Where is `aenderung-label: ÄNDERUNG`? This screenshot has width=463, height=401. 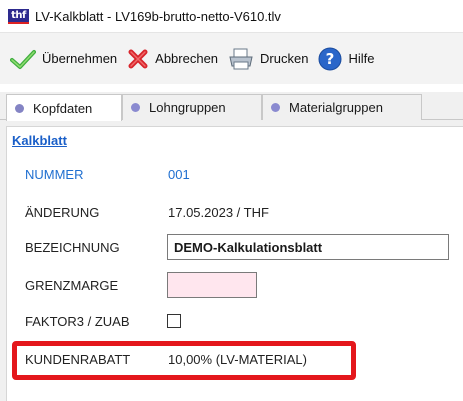 aenderung-label: ÄNDERUNG is located at coordinates (62, 212).